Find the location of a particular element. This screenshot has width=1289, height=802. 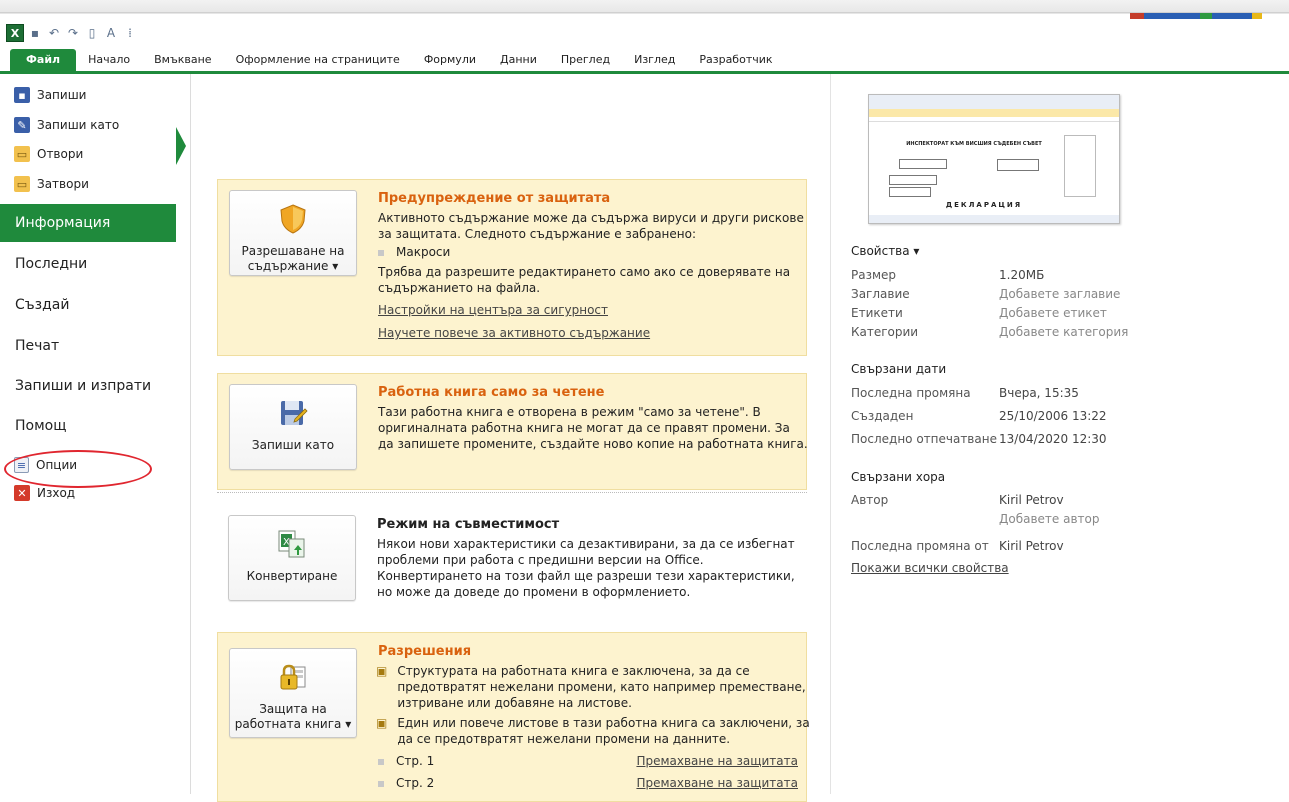

highlight-circle is located at coordinates (78, 469).